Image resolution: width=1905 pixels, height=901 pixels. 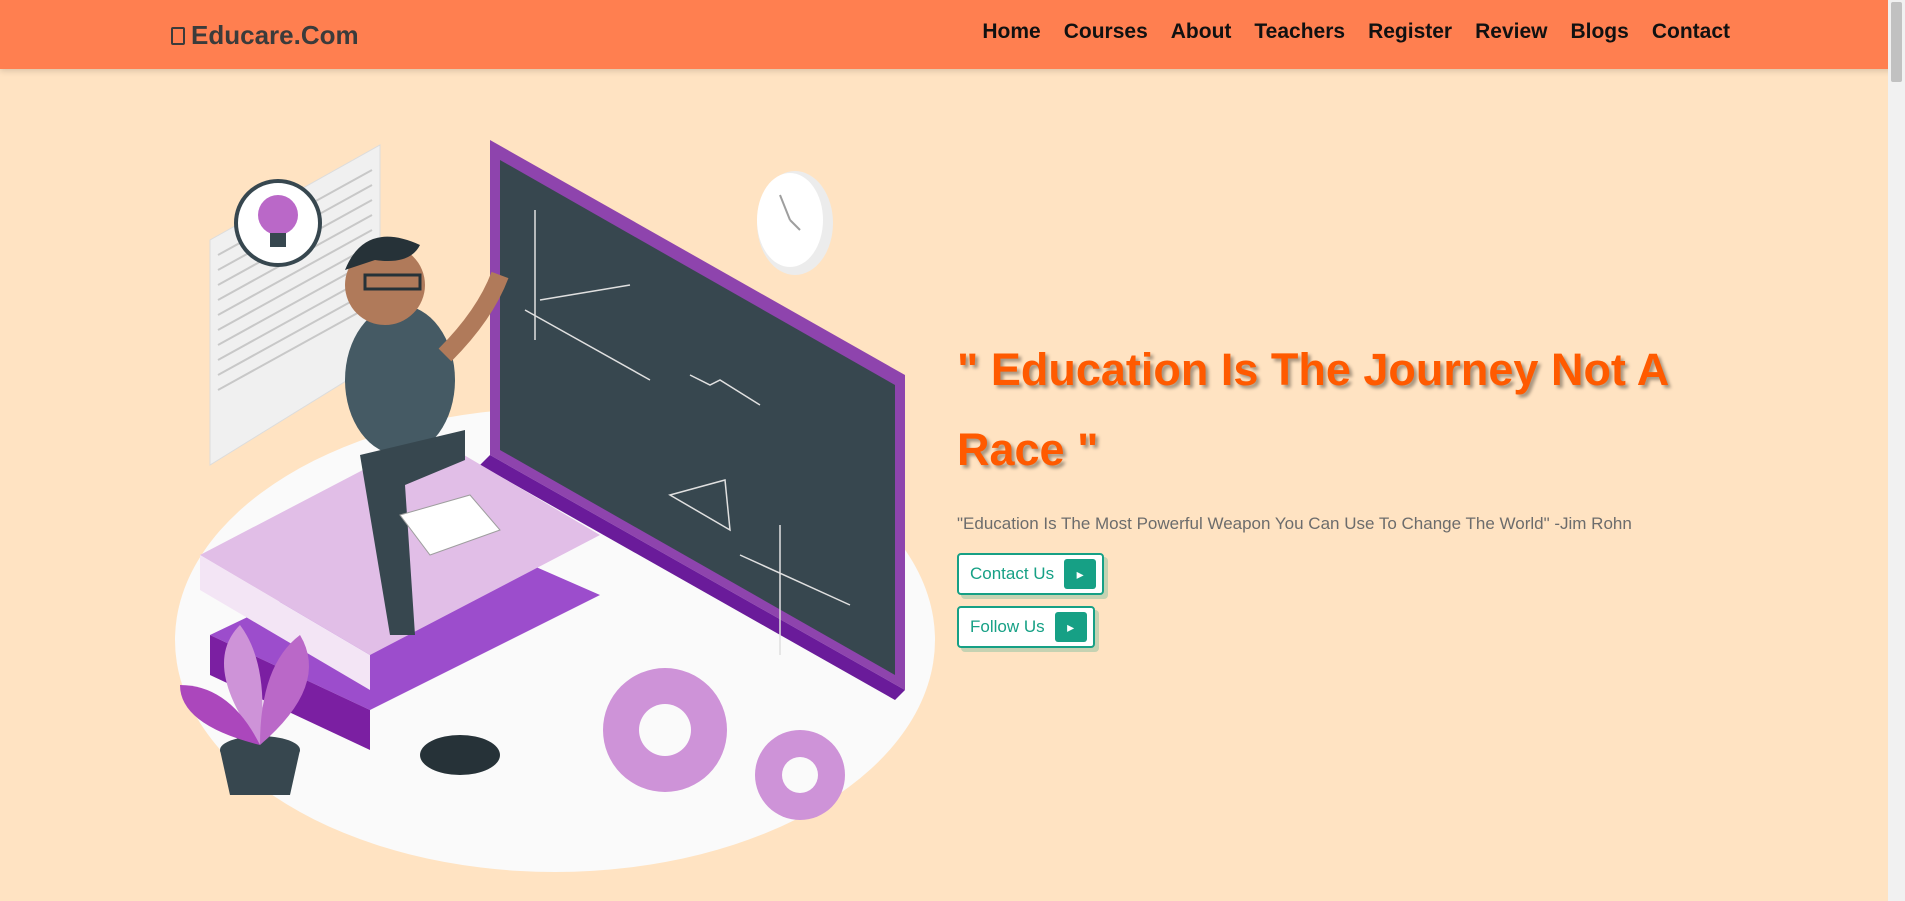 I want to click on nav-register: Register, so click(x=1410, y=32).